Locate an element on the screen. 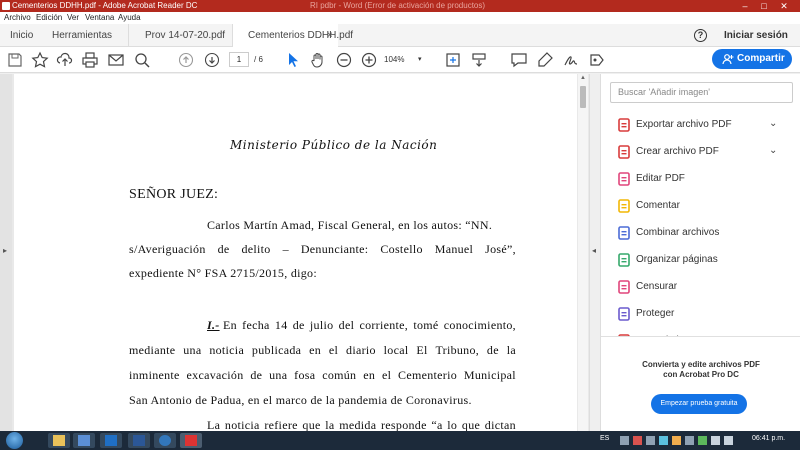  select-cursor-icon is located at coordinates (293, 60).